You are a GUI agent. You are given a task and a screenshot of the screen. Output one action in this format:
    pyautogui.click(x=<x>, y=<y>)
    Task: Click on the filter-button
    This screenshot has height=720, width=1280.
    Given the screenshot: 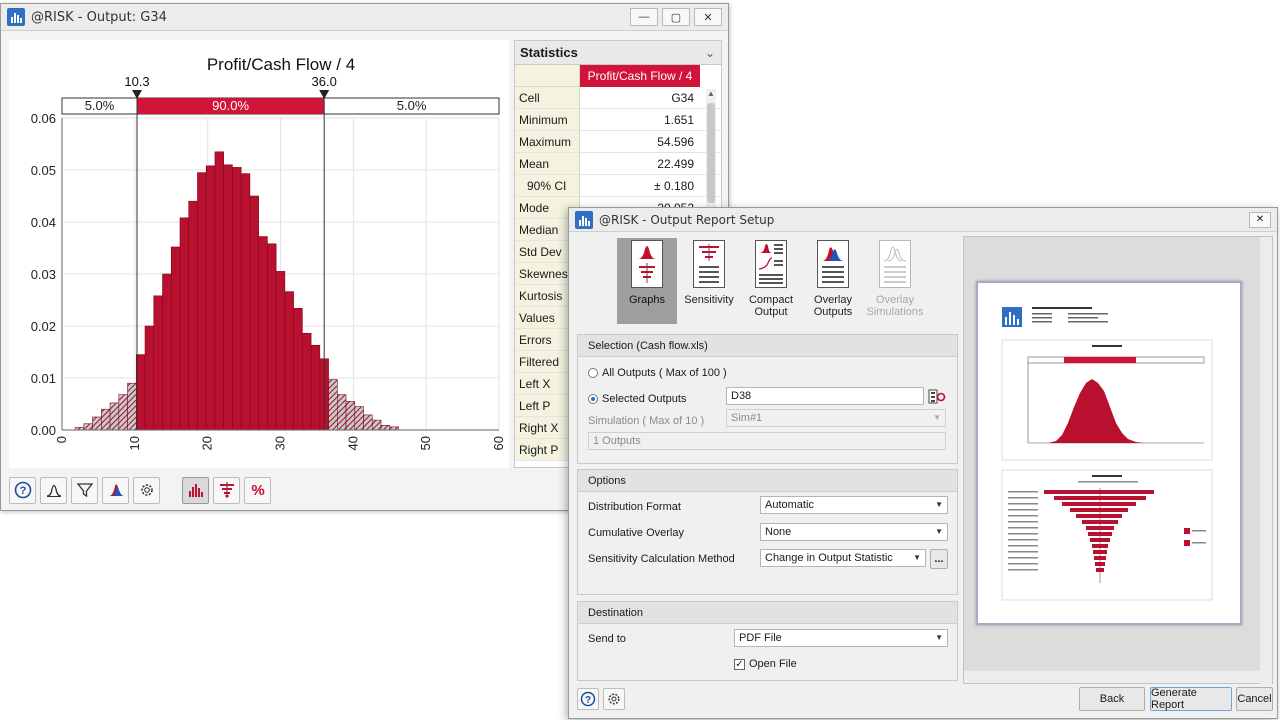 What is the action you would take?
    pyautogui.click(x=84, y=490)
    